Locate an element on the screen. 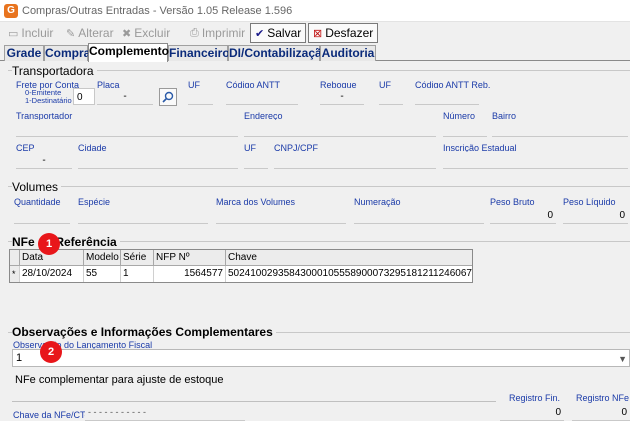 The image size is (630, 421). observacoes-title: Observações e Informações Complementares is located at coordinates (144, 332).